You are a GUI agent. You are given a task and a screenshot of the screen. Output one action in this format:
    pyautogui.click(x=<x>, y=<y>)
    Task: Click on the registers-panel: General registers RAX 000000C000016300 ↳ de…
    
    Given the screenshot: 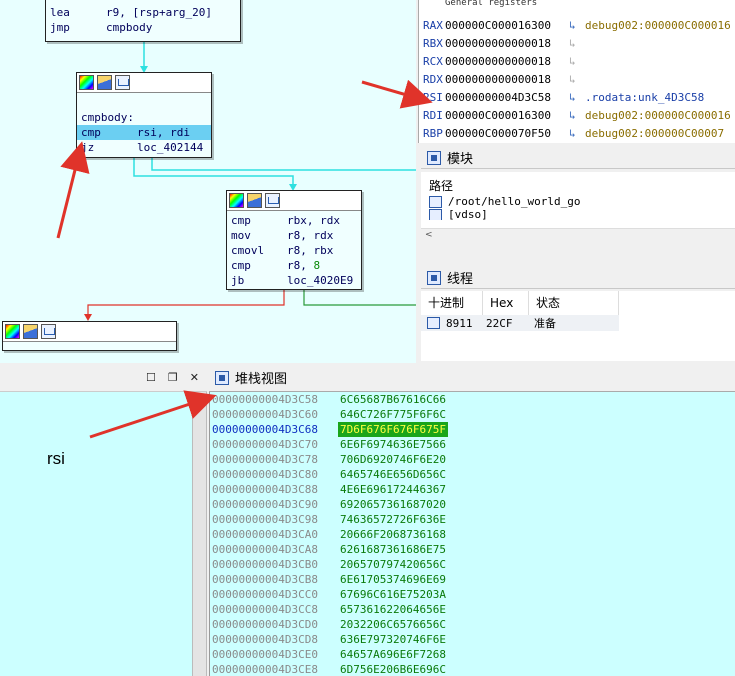 What is the action you would take?
    pyautogui.click(x=576, y=71)
    